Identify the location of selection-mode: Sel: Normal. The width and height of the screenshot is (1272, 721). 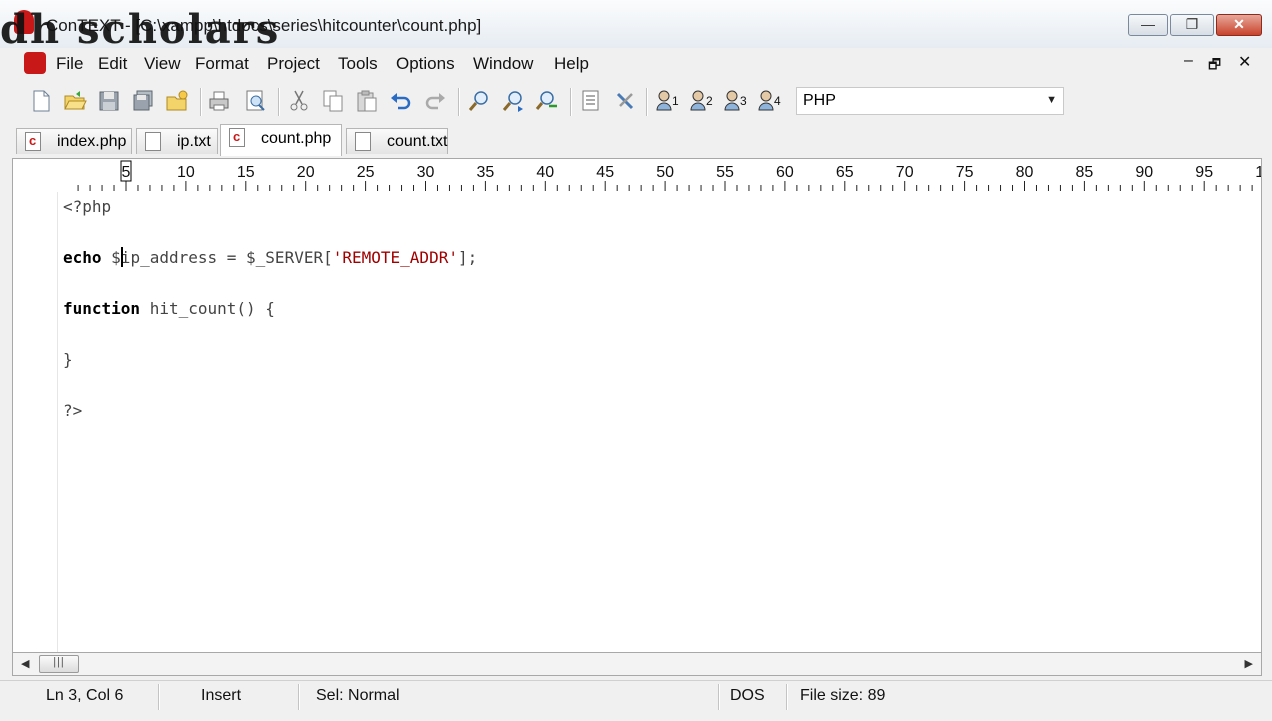
(358, 695).